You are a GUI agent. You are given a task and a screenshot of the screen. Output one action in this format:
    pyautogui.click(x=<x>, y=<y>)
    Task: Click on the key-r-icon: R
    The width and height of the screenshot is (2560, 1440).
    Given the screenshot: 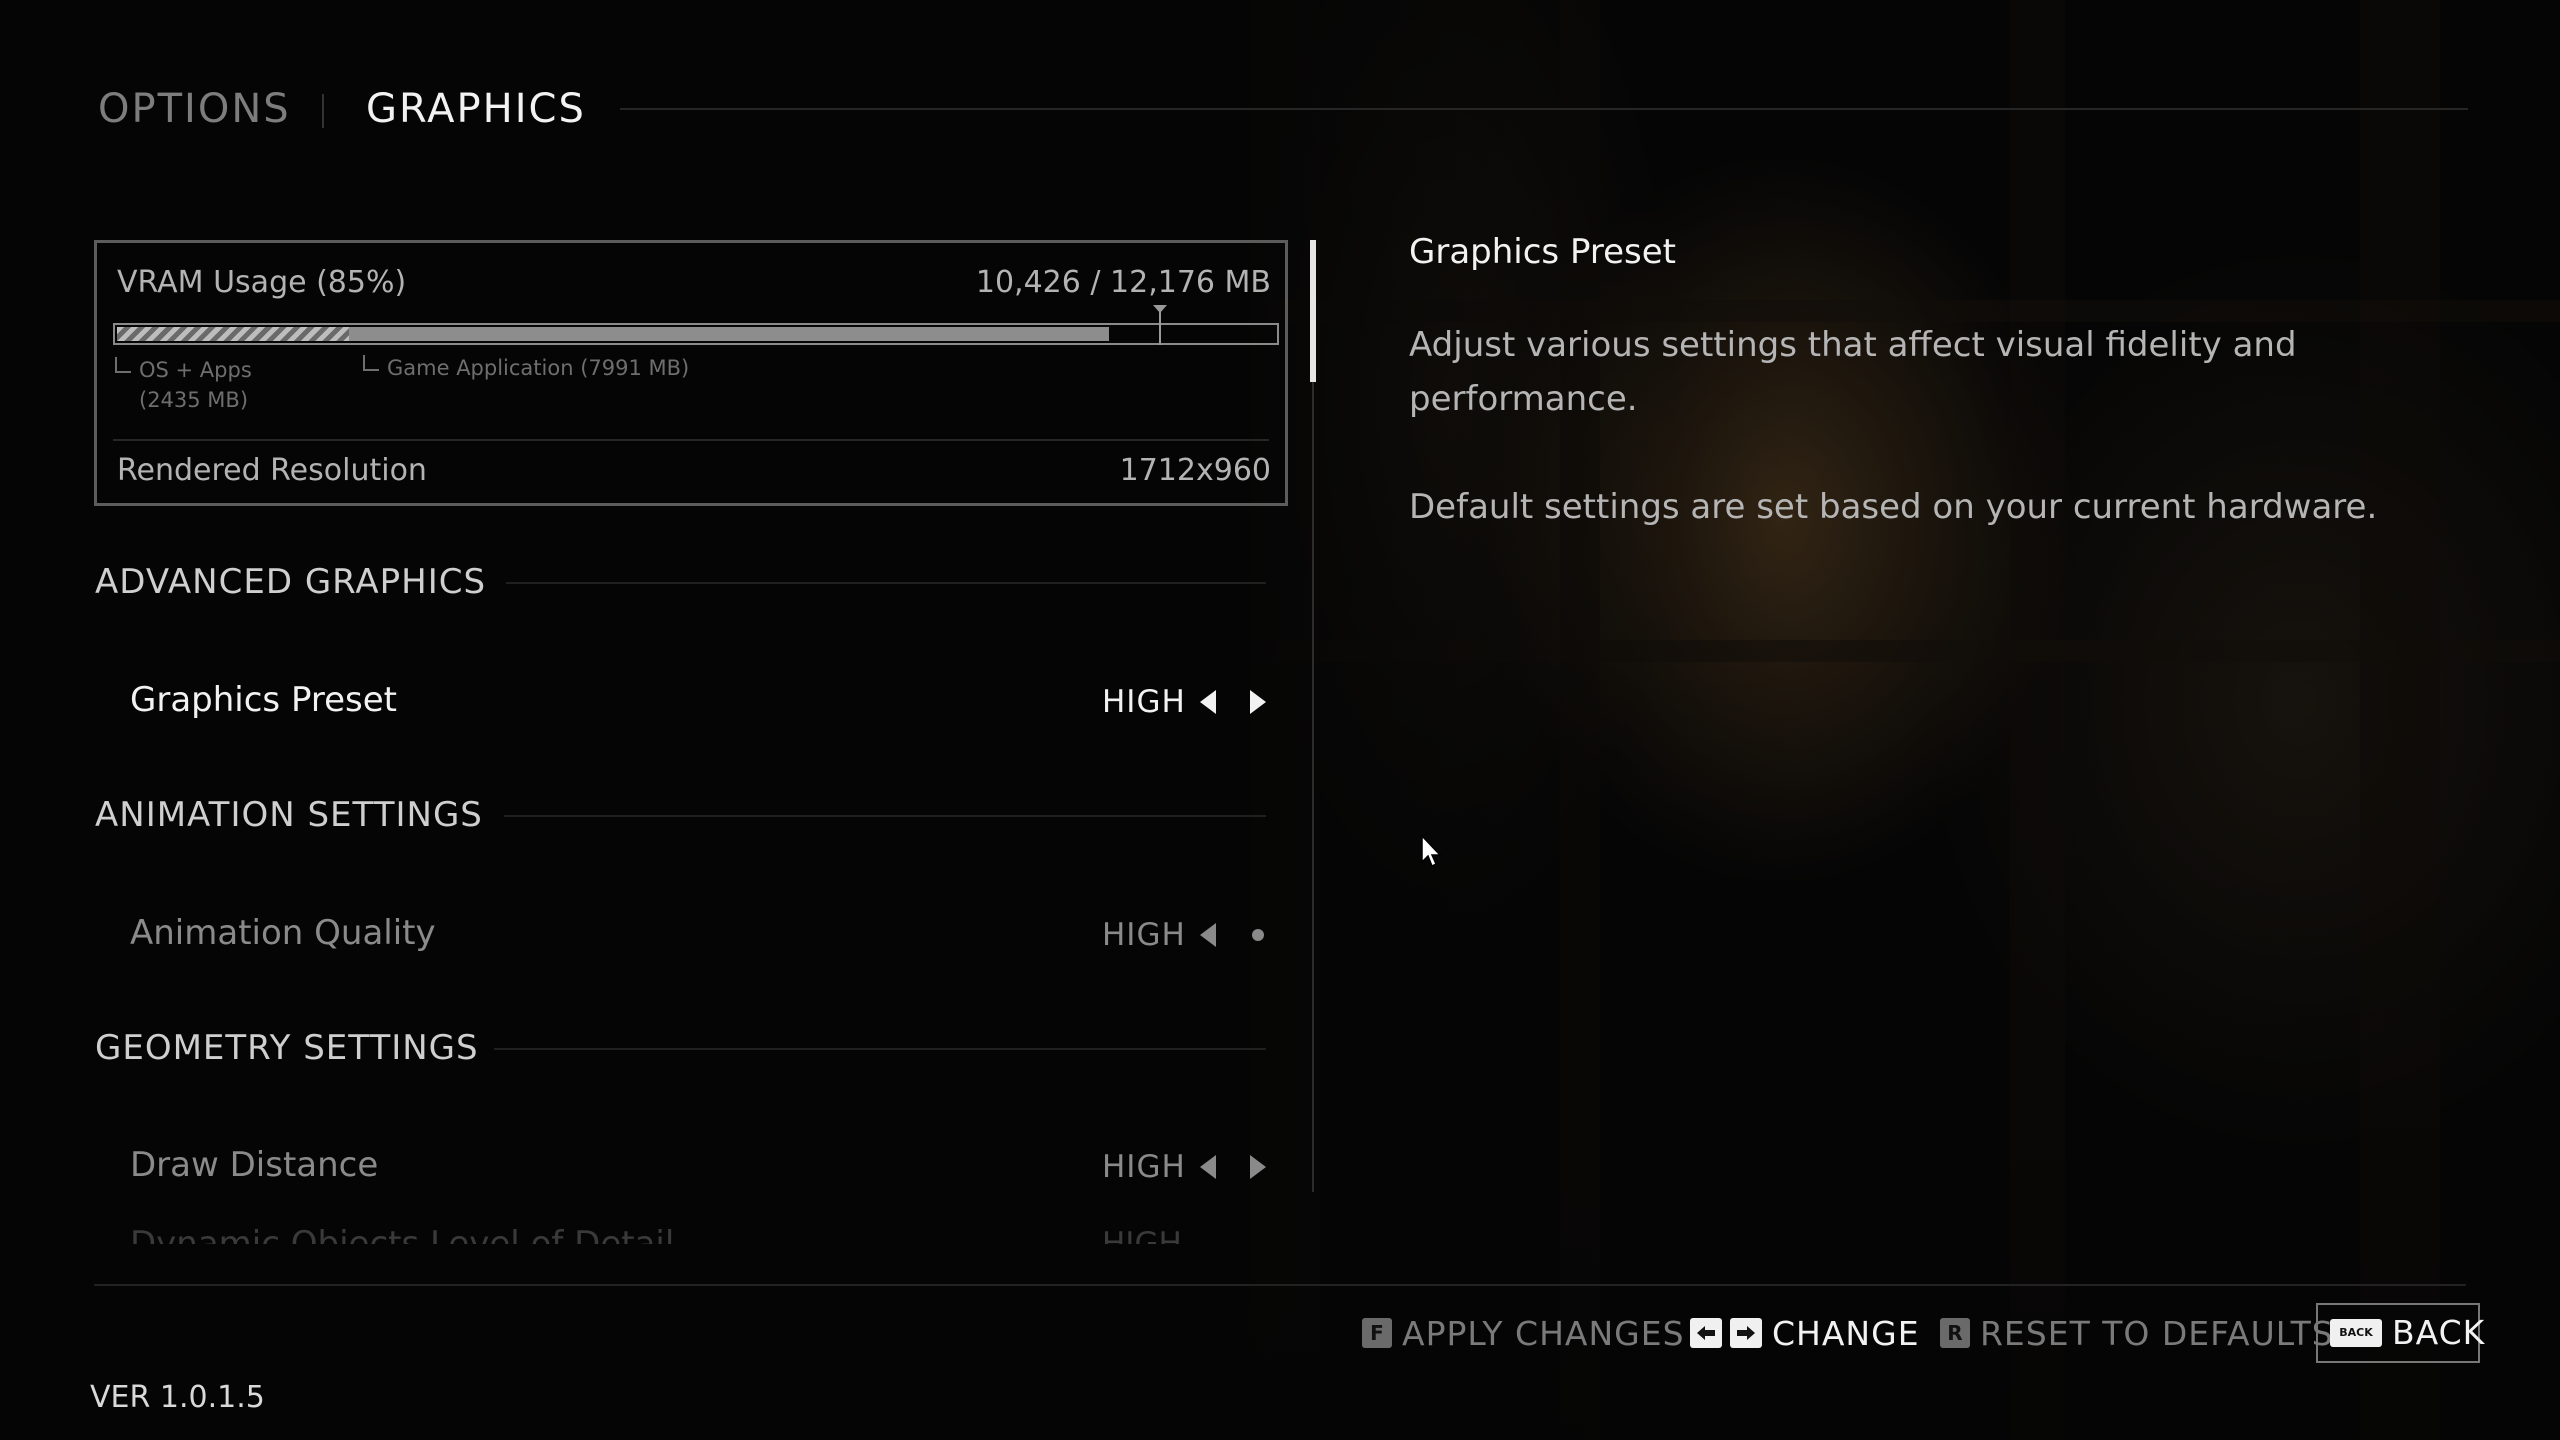 What is the action you would take?
    pyautogui.click(x=1955, y=1333)
    